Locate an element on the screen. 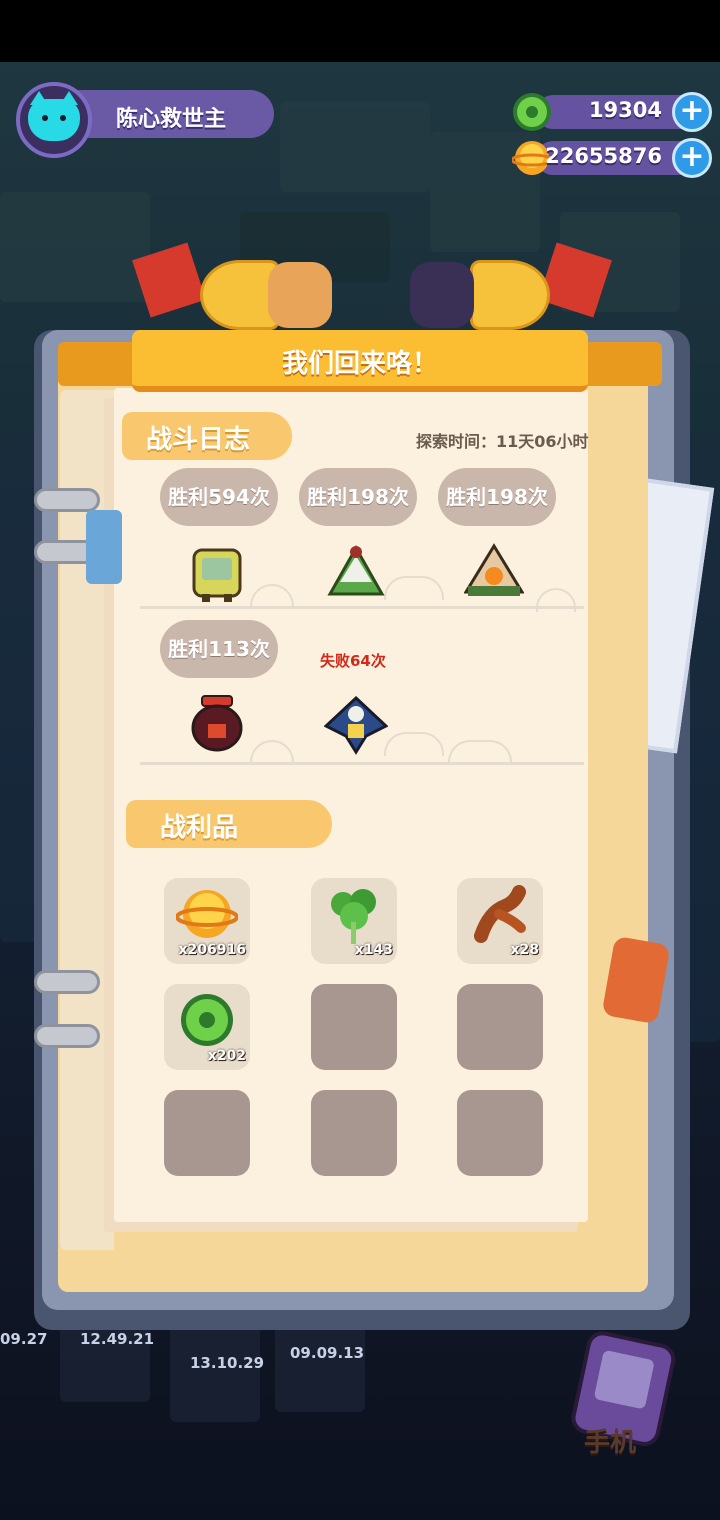 The height and width of the screenshot is (1520, 720). wine-jar-enemy-icon is located at coordinates (217, 723).